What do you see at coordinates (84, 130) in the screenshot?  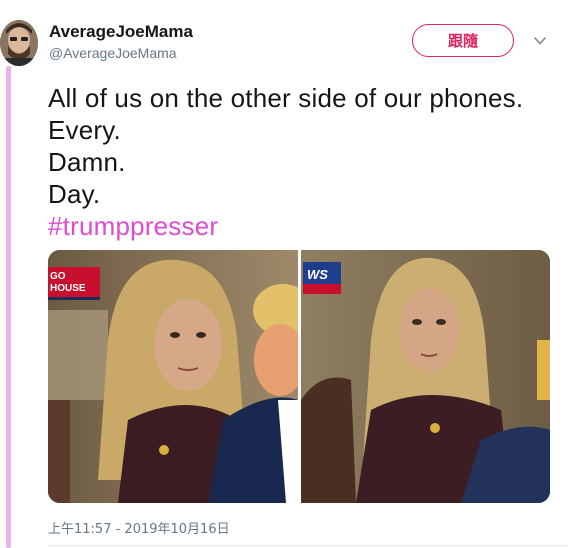 I see `tweet-line: Every.` at bounding box center [84, 130].